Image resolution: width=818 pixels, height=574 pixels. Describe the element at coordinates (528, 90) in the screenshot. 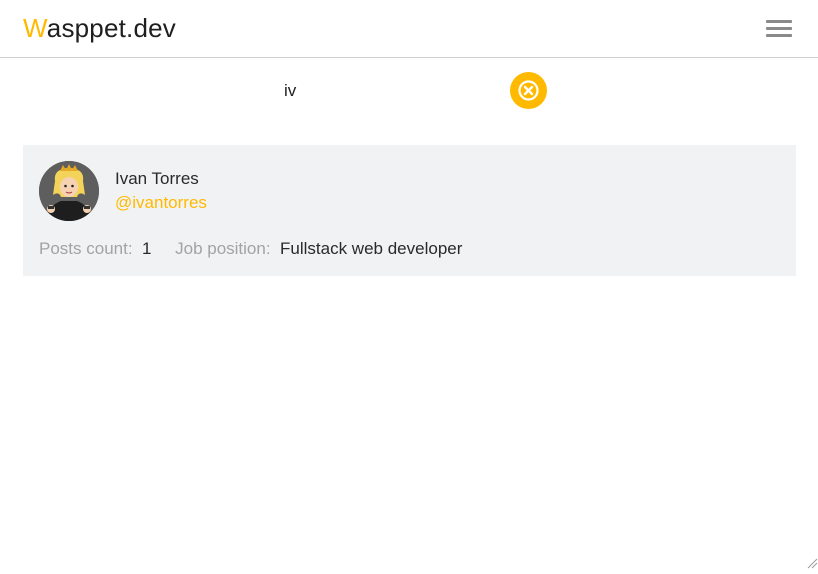

I see `clear-search-button` at that location.